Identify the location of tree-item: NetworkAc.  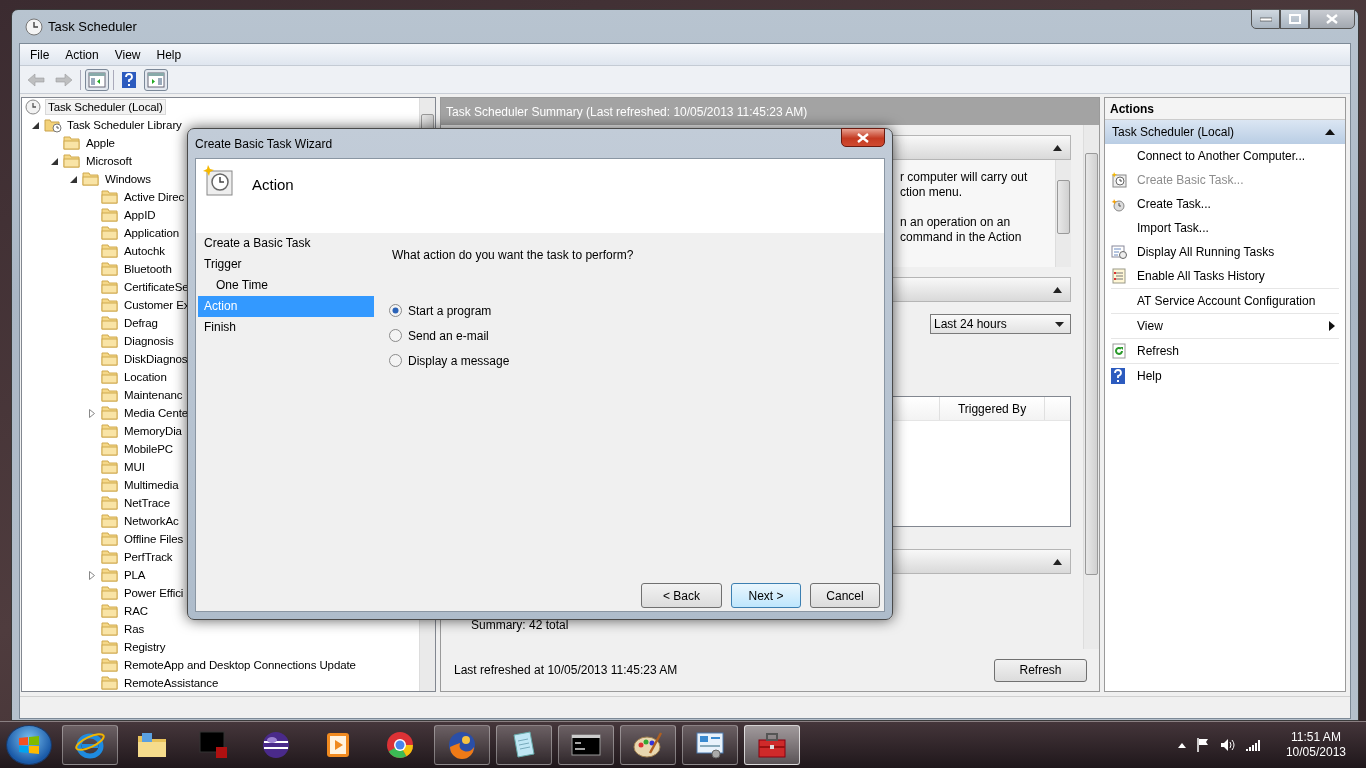
(151, 521).